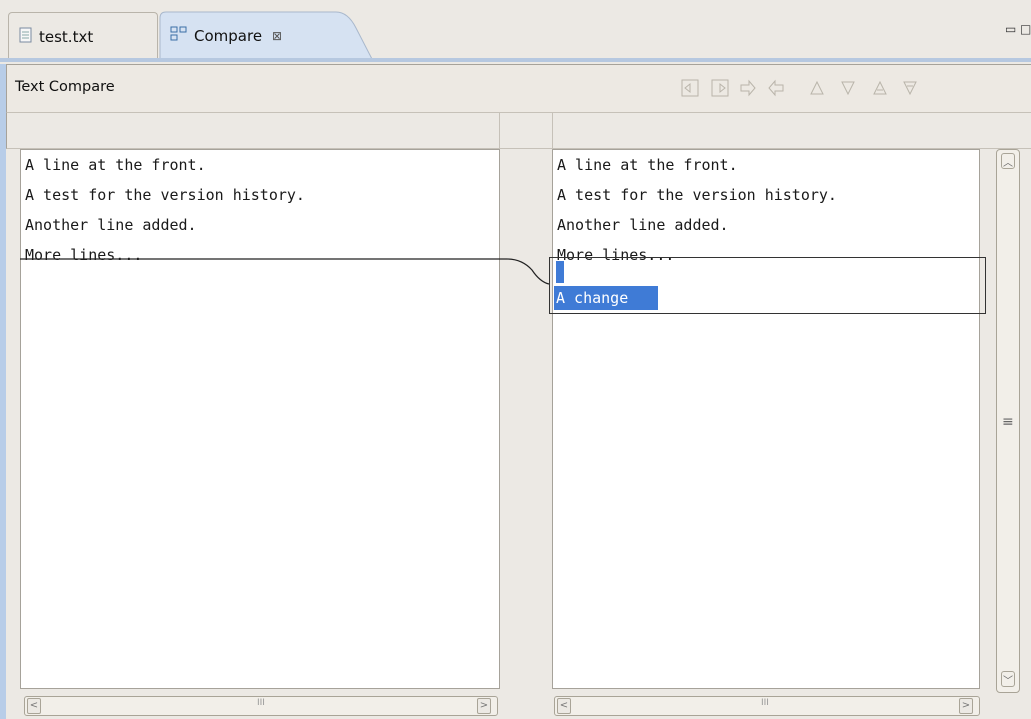 This screenshot has width=1031, height=719. I want to click on text-line: A test for the version history., so click(697, 195).